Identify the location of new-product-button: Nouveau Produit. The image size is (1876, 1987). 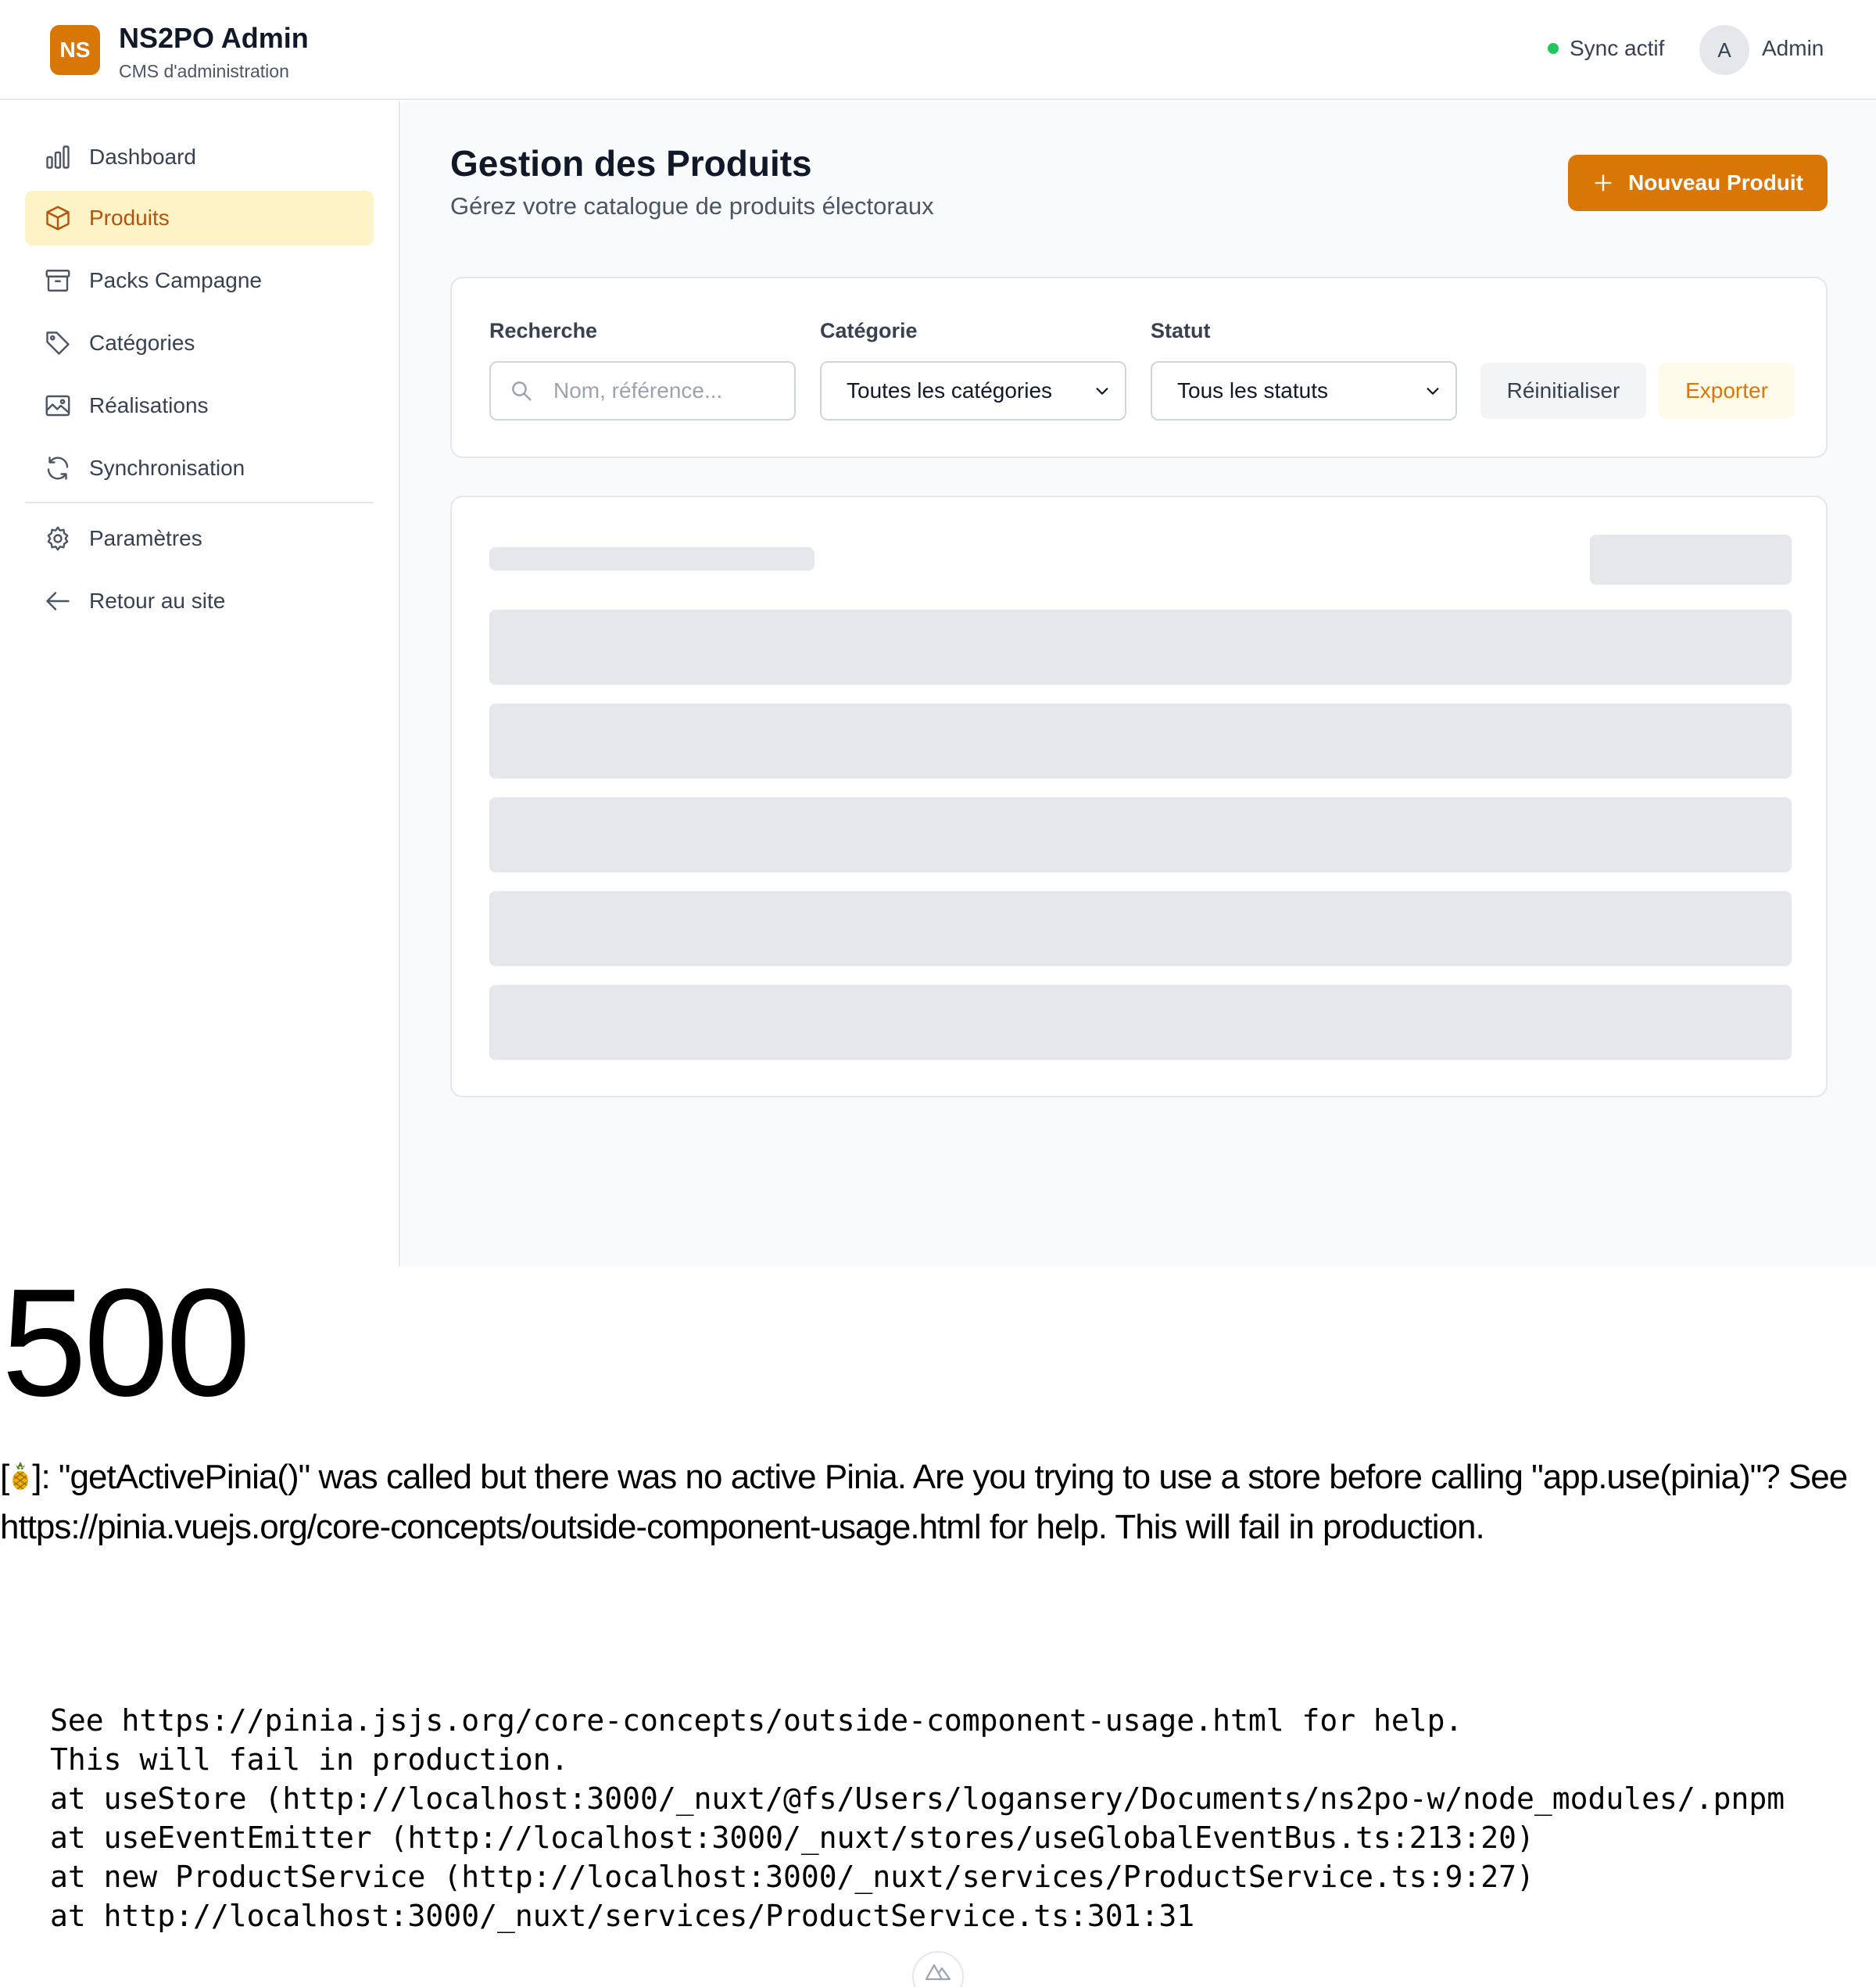
(1698, 183).